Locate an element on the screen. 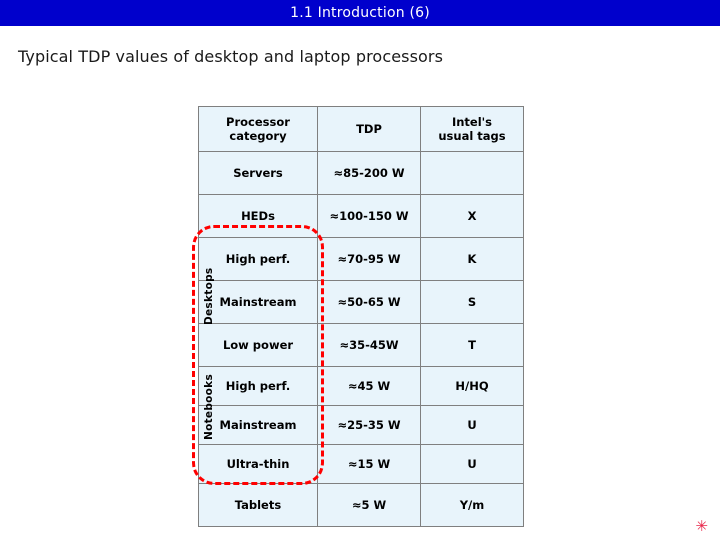  header-intel-tags-line2: usual tags is located at coordinates (472, 136).